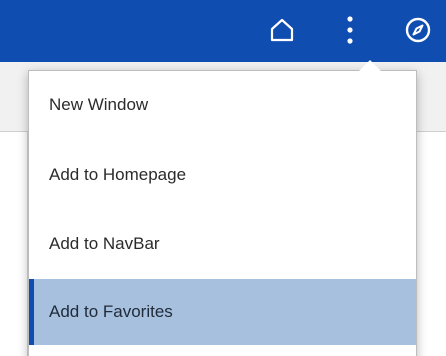 The width and height of the screenshot is (446, 356). I want to click on actions-menu-button, so click(350, 30).